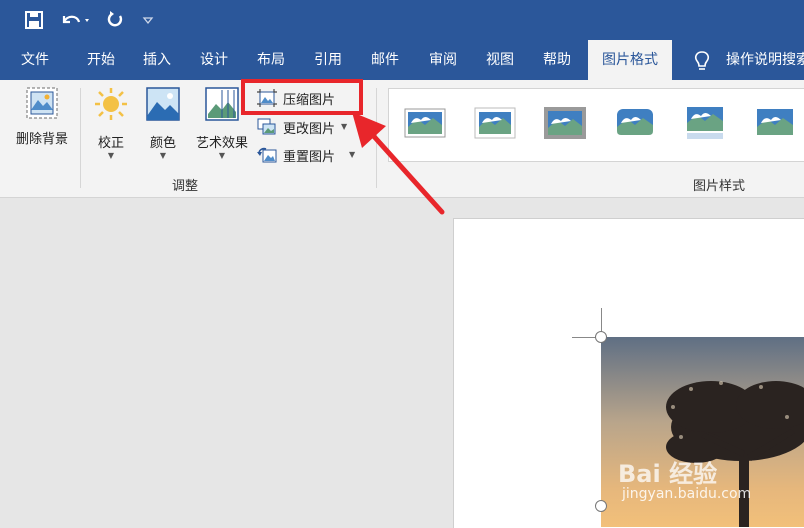 The width and height of the screenshot is (804, 528). What do you see at coordinates (398, 163) in the screenshot?
I see `red-arrow-icon` at bounding box center [398, 163].